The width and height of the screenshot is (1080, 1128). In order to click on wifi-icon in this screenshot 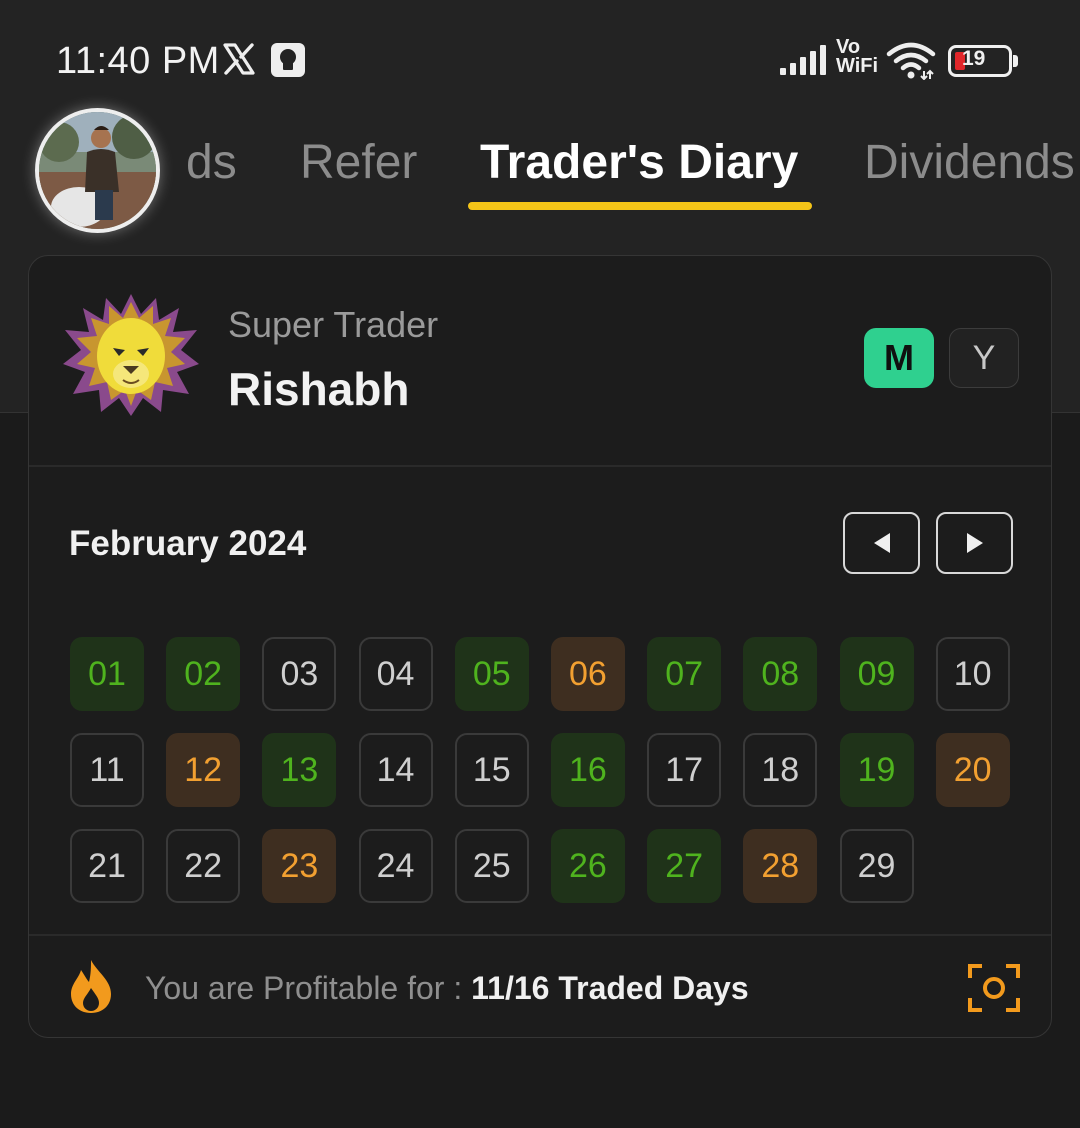, I will do `click(911, 61)`.